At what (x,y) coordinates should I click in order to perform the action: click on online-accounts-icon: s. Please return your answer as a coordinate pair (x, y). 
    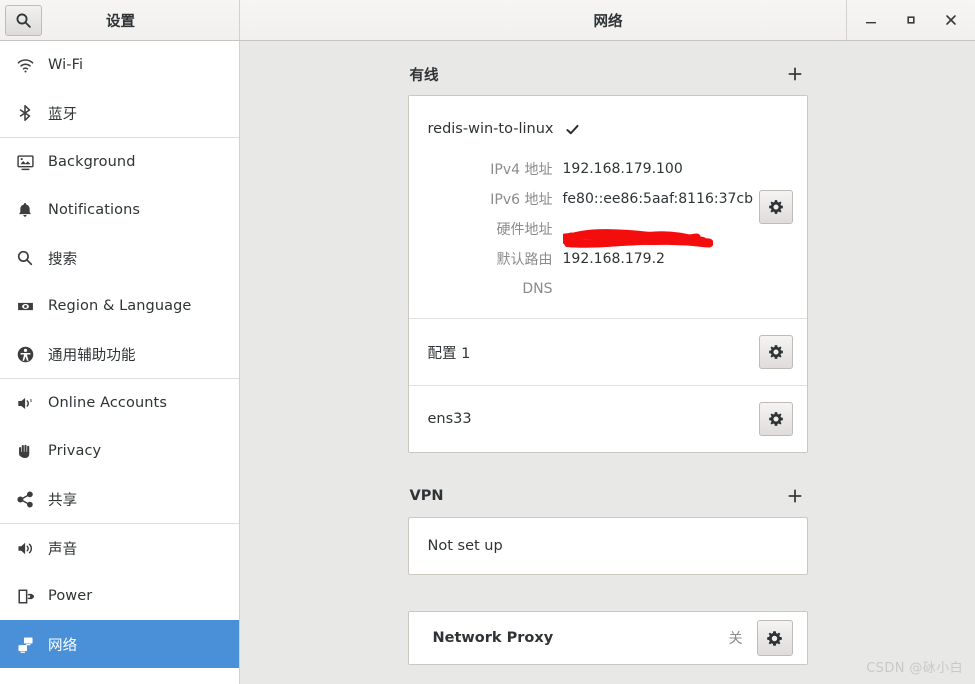
    Looking at the image, I should click on (25, 403).